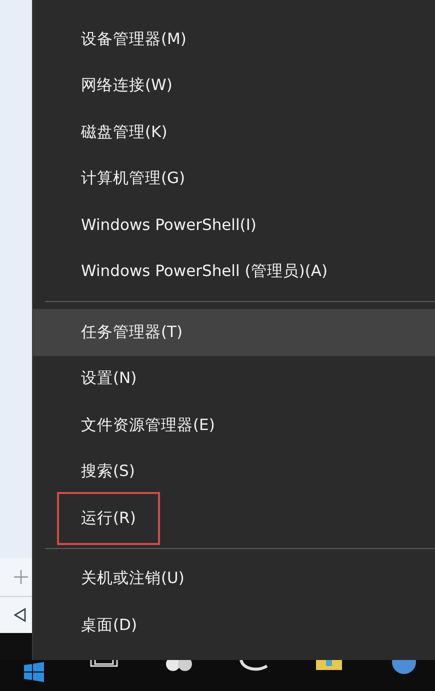 Image resolution: width=435 pixels, height=691 pixels. Describe the element at coordinates (234, 425) in the screenshot. I see `menu-item: 文件资源管理器(E)` at that location.